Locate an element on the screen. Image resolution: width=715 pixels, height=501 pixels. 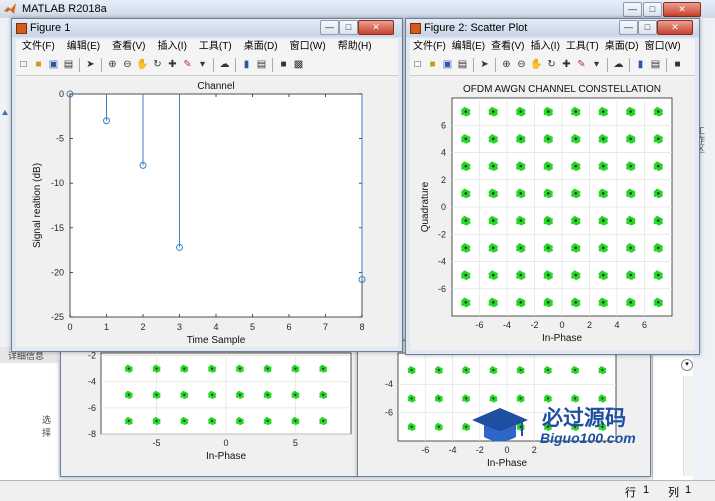
right-scrollbar is located at coordinates (688, 426).